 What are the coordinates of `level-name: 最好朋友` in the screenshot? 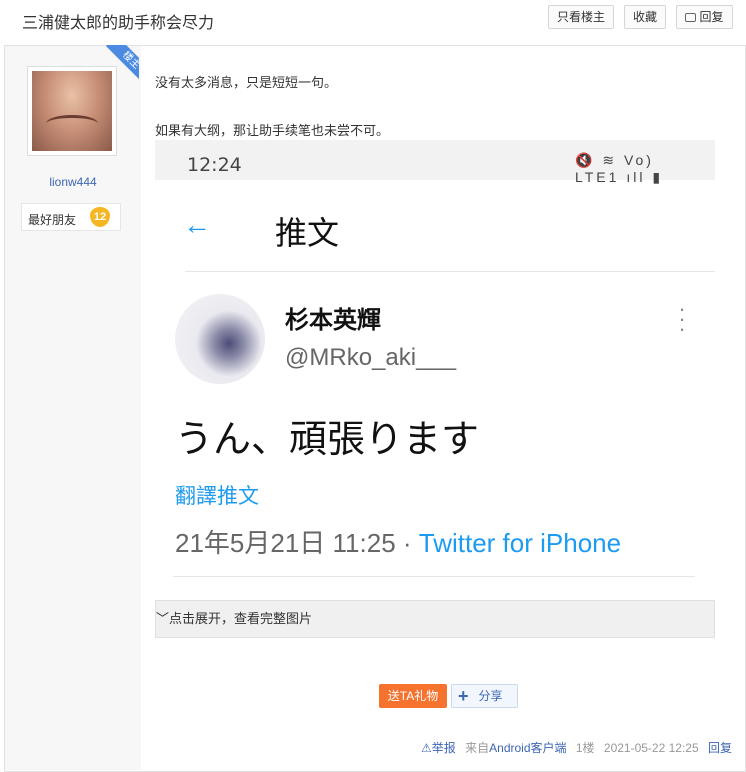 It's located at (52, 220).